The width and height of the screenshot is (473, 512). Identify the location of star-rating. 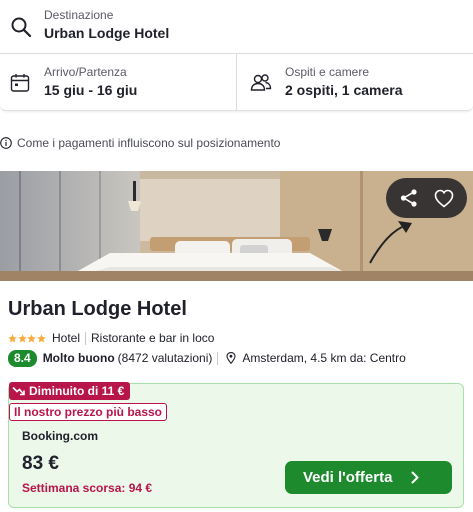
(27, 338).